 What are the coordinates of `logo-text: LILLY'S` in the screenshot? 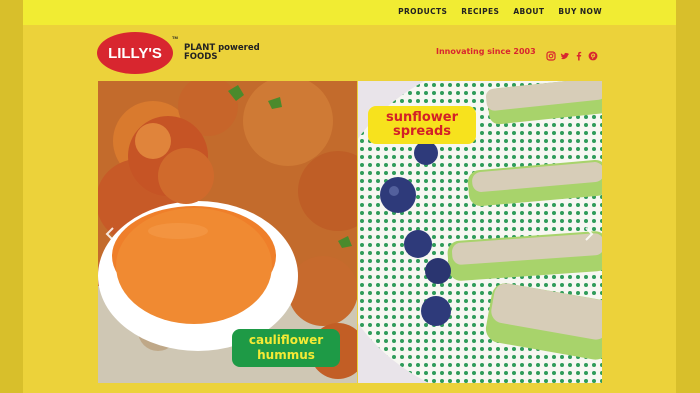 It's located at (135, 53).